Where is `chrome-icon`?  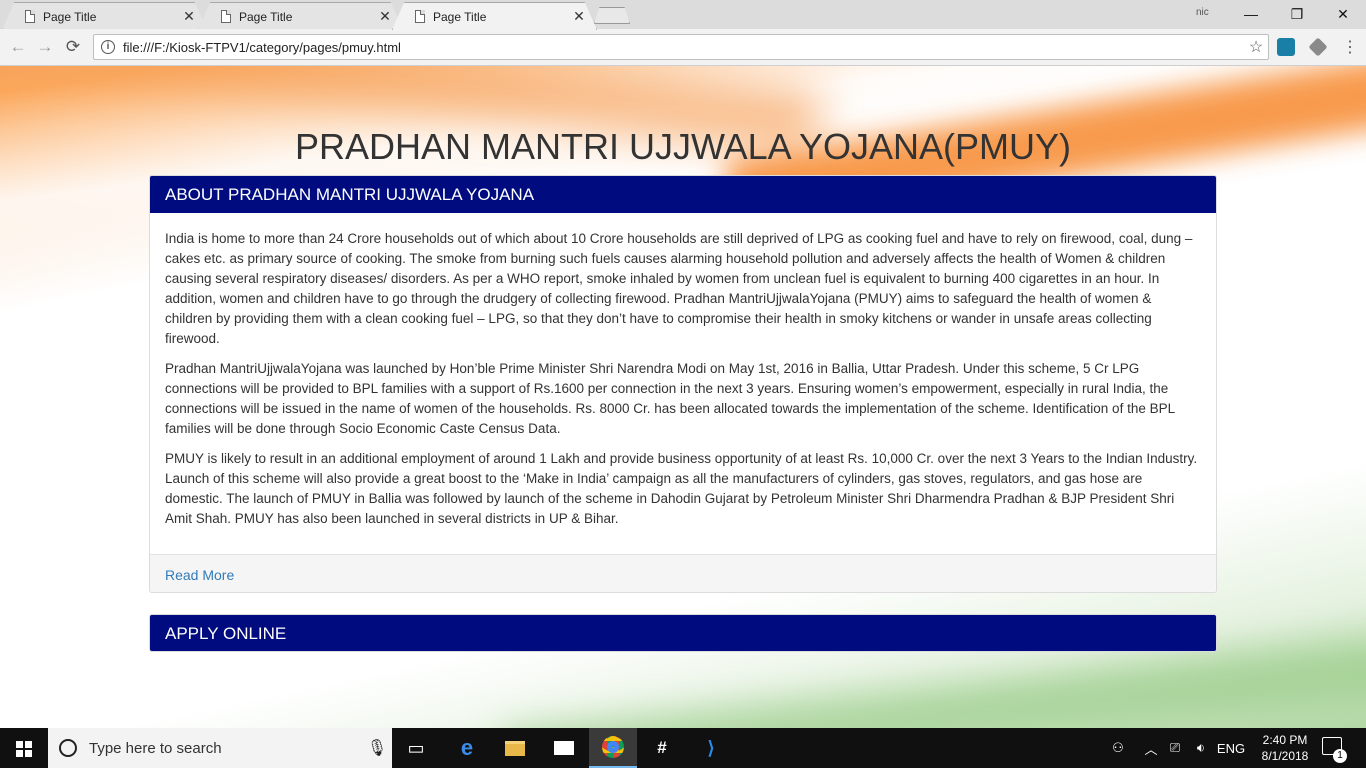 chrome-icon is located at coordinates (613, 748).